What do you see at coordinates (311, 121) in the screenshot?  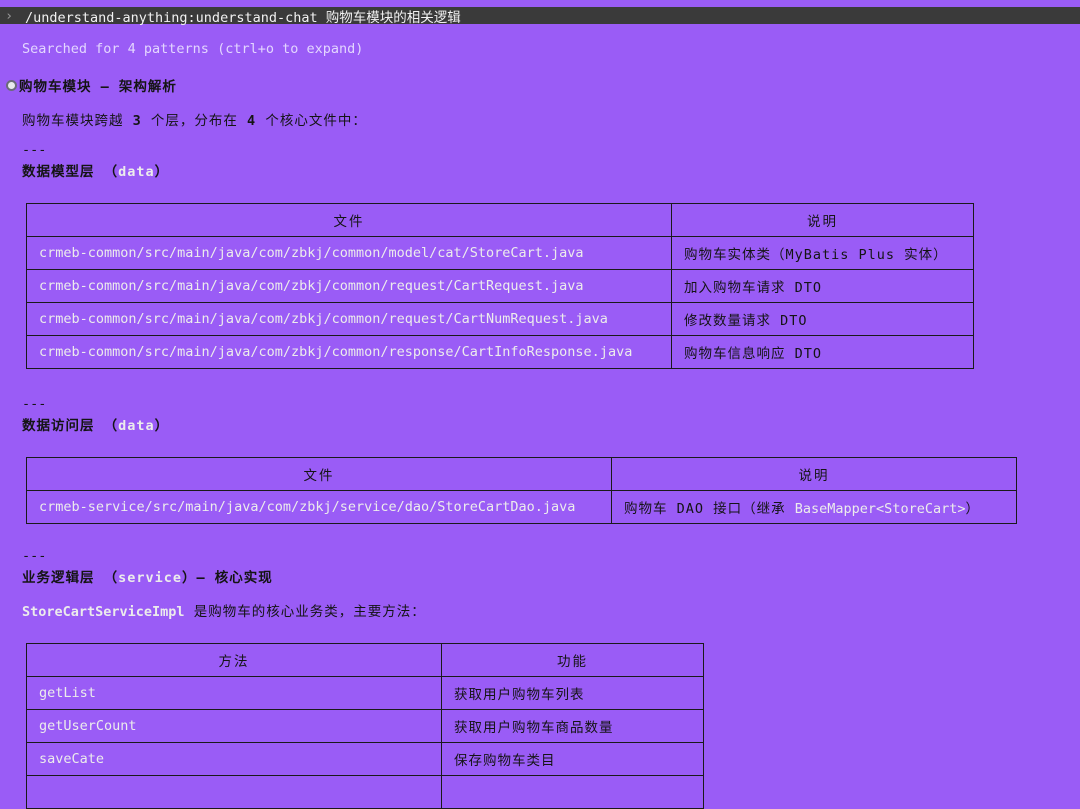 I see `intro-post: 个核心文件中：` at bounding box center [311, 121].